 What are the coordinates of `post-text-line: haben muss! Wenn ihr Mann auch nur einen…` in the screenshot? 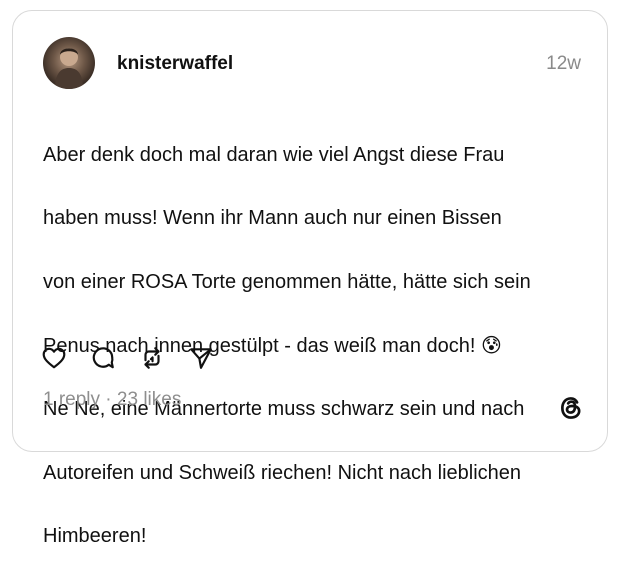 It's located at (272, 218).